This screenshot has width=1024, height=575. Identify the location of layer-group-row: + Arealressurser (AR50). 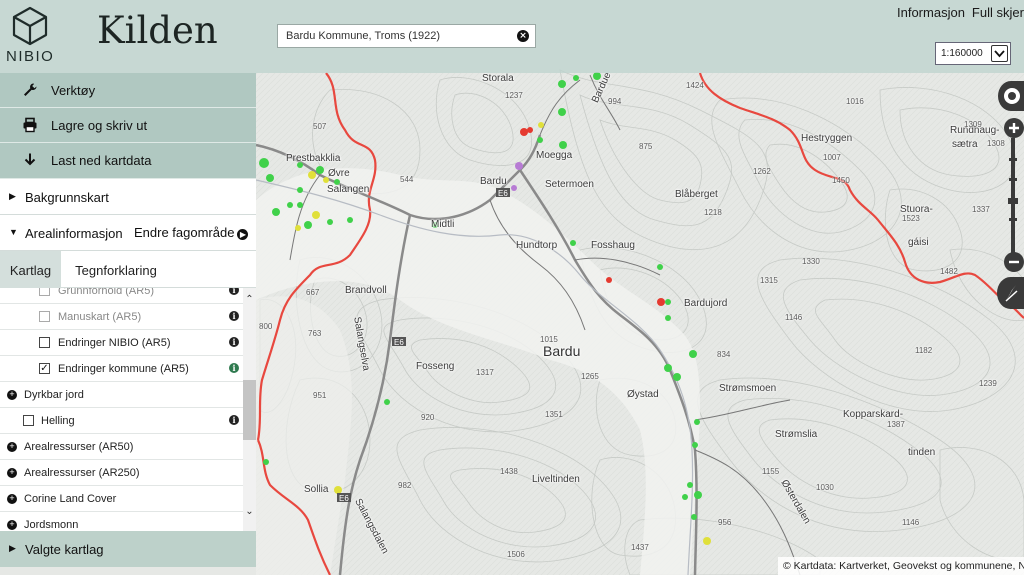
(121, 447).